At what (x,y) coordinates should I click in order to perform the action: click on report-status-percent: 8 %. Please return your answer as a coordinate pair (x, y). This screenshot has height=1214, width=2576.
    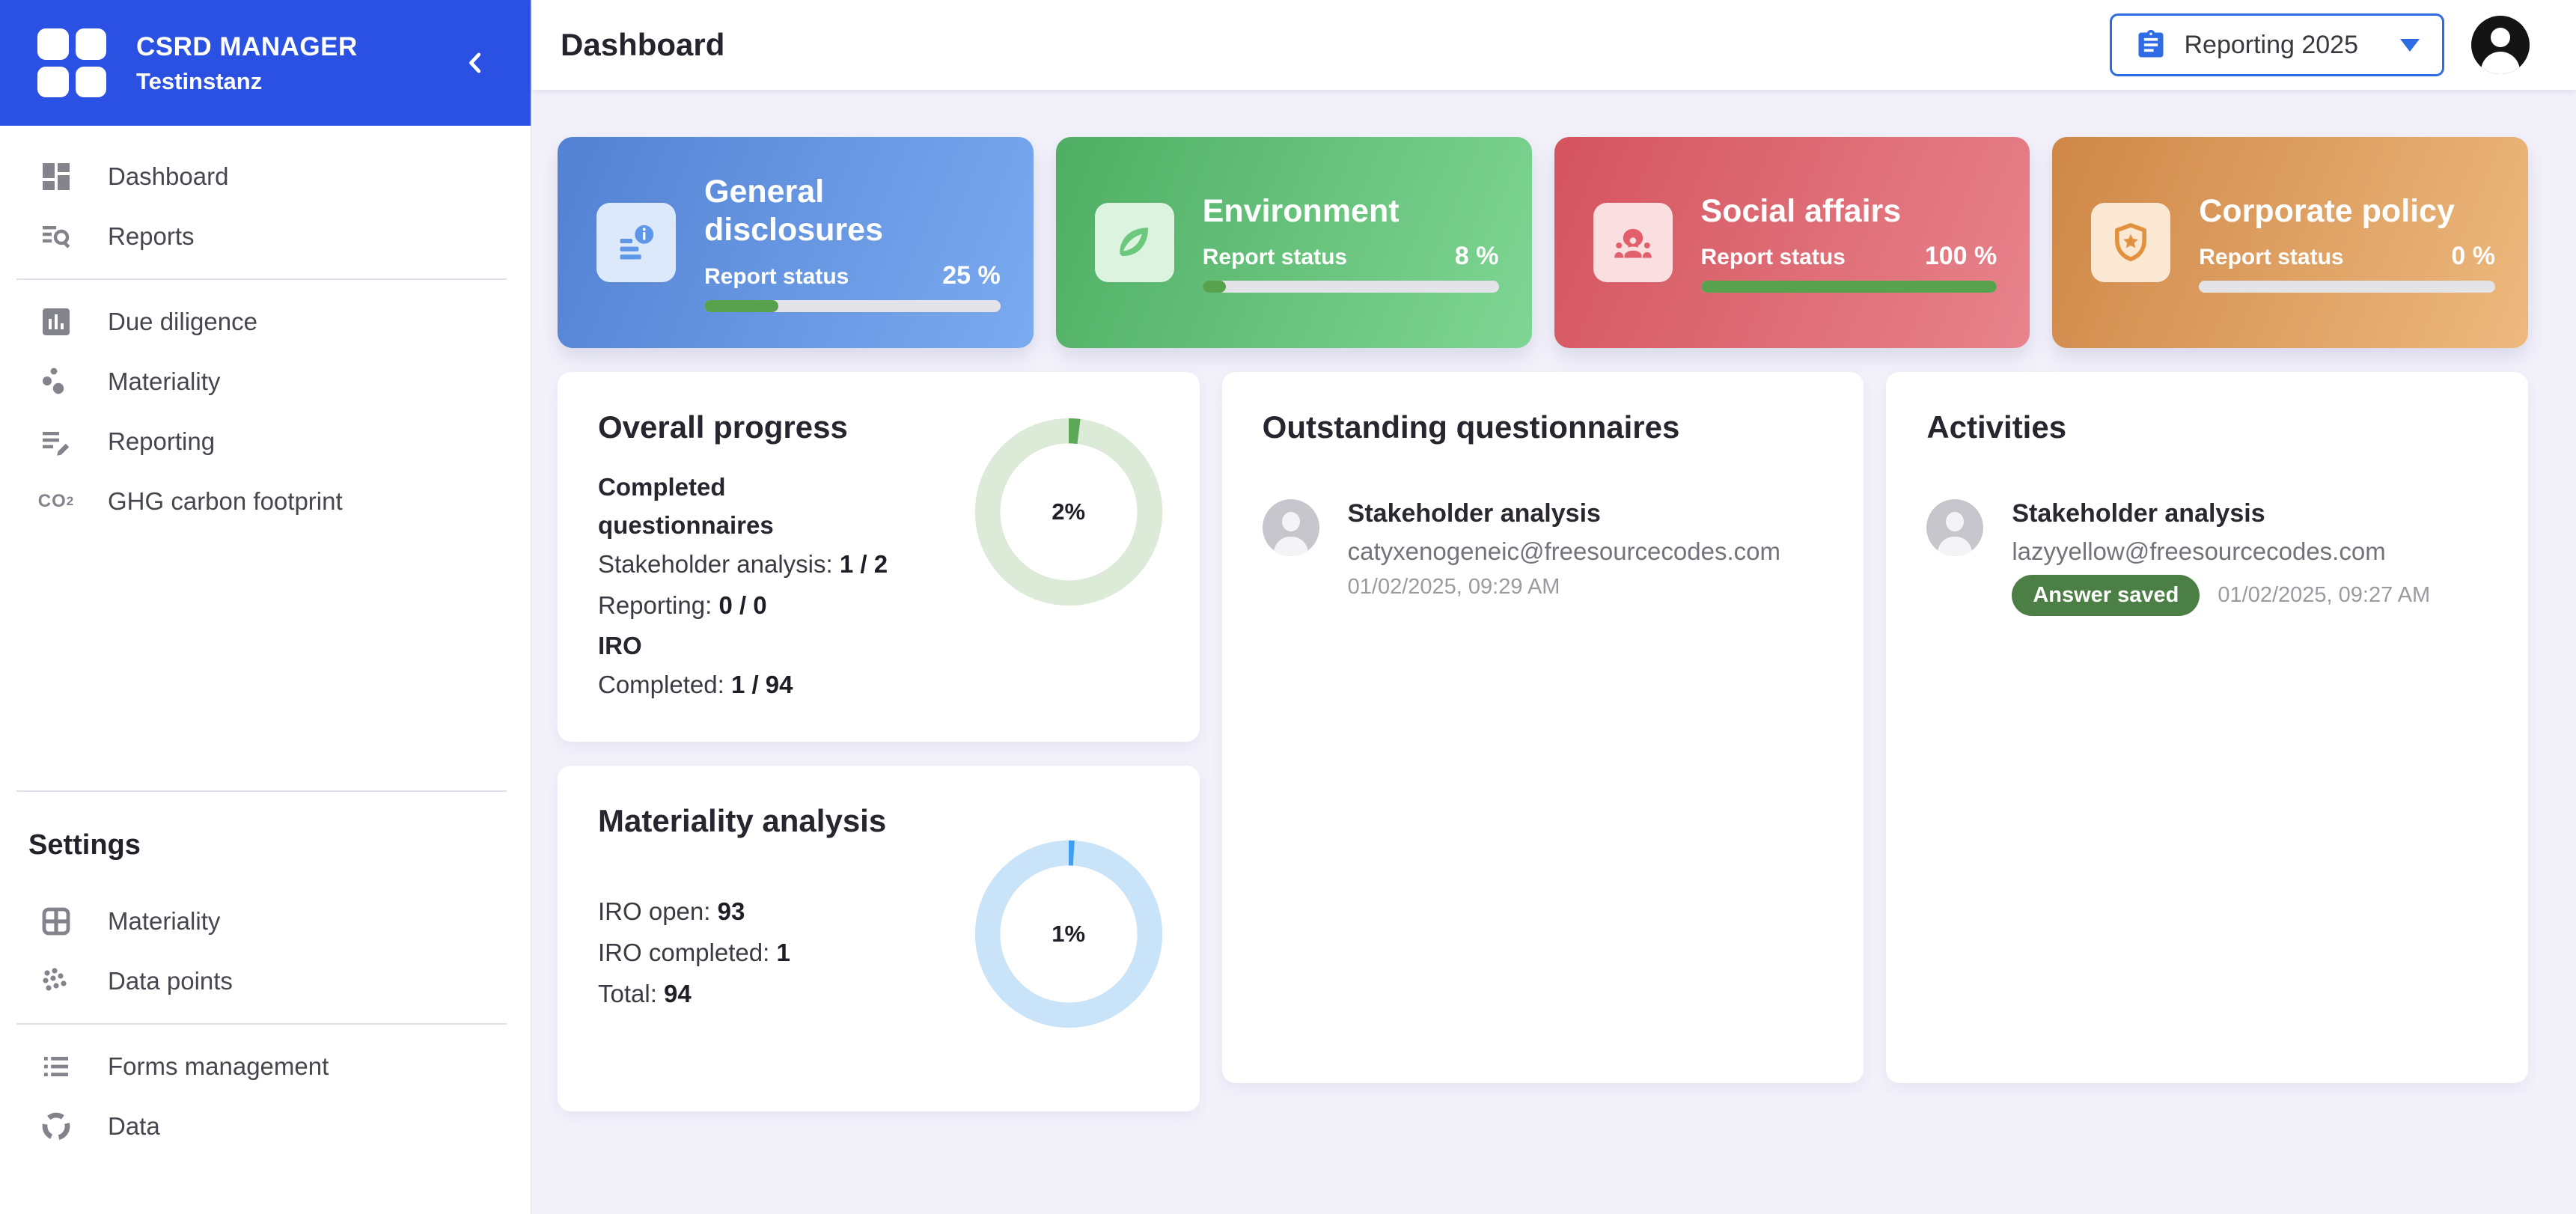
    Looking at the image, I should click on (1476, 256).